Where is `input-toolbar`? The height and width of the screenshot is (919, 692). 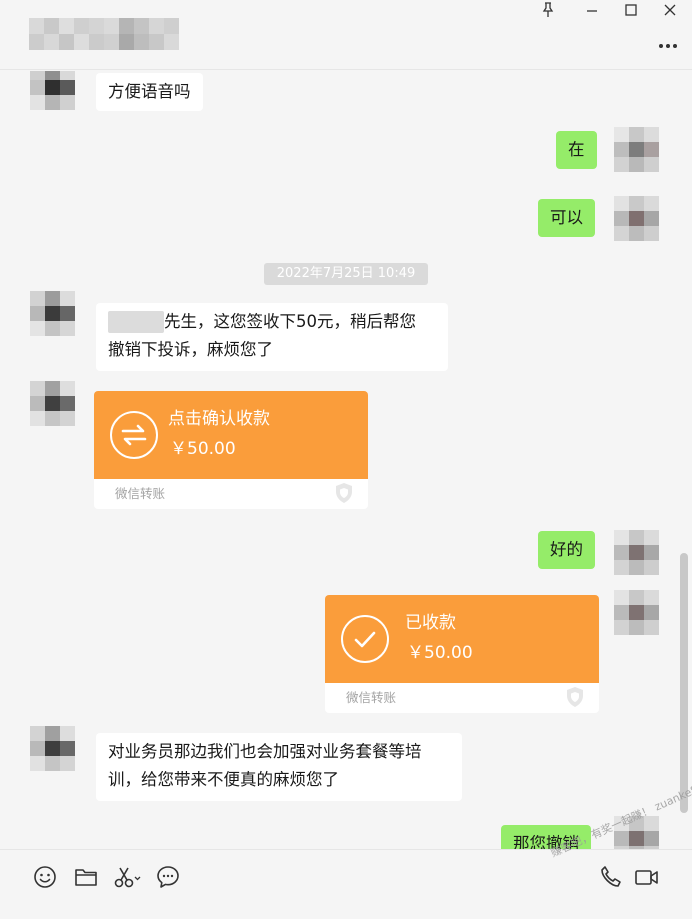 input-toolbar is located at coordinates (346, 884).